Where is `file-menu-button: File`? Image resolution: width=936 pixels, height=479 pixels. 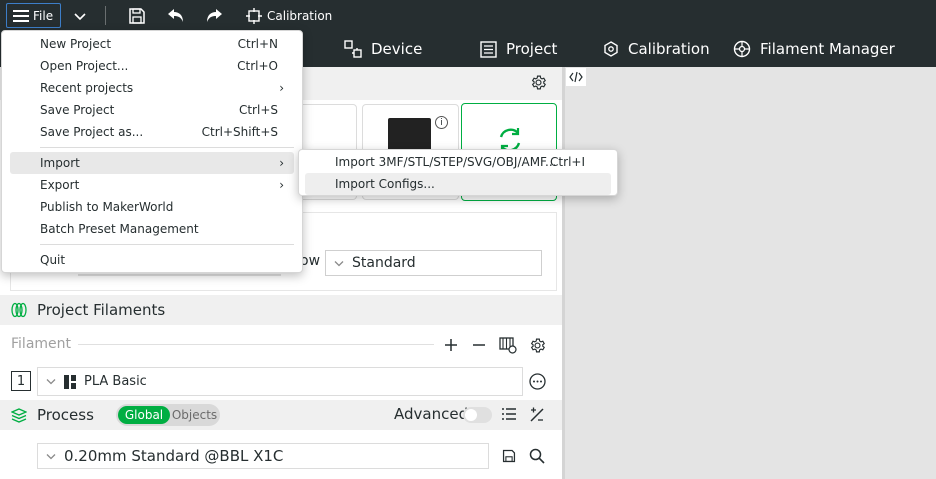
file-menu-button: File is located at coordinates (33, 15).